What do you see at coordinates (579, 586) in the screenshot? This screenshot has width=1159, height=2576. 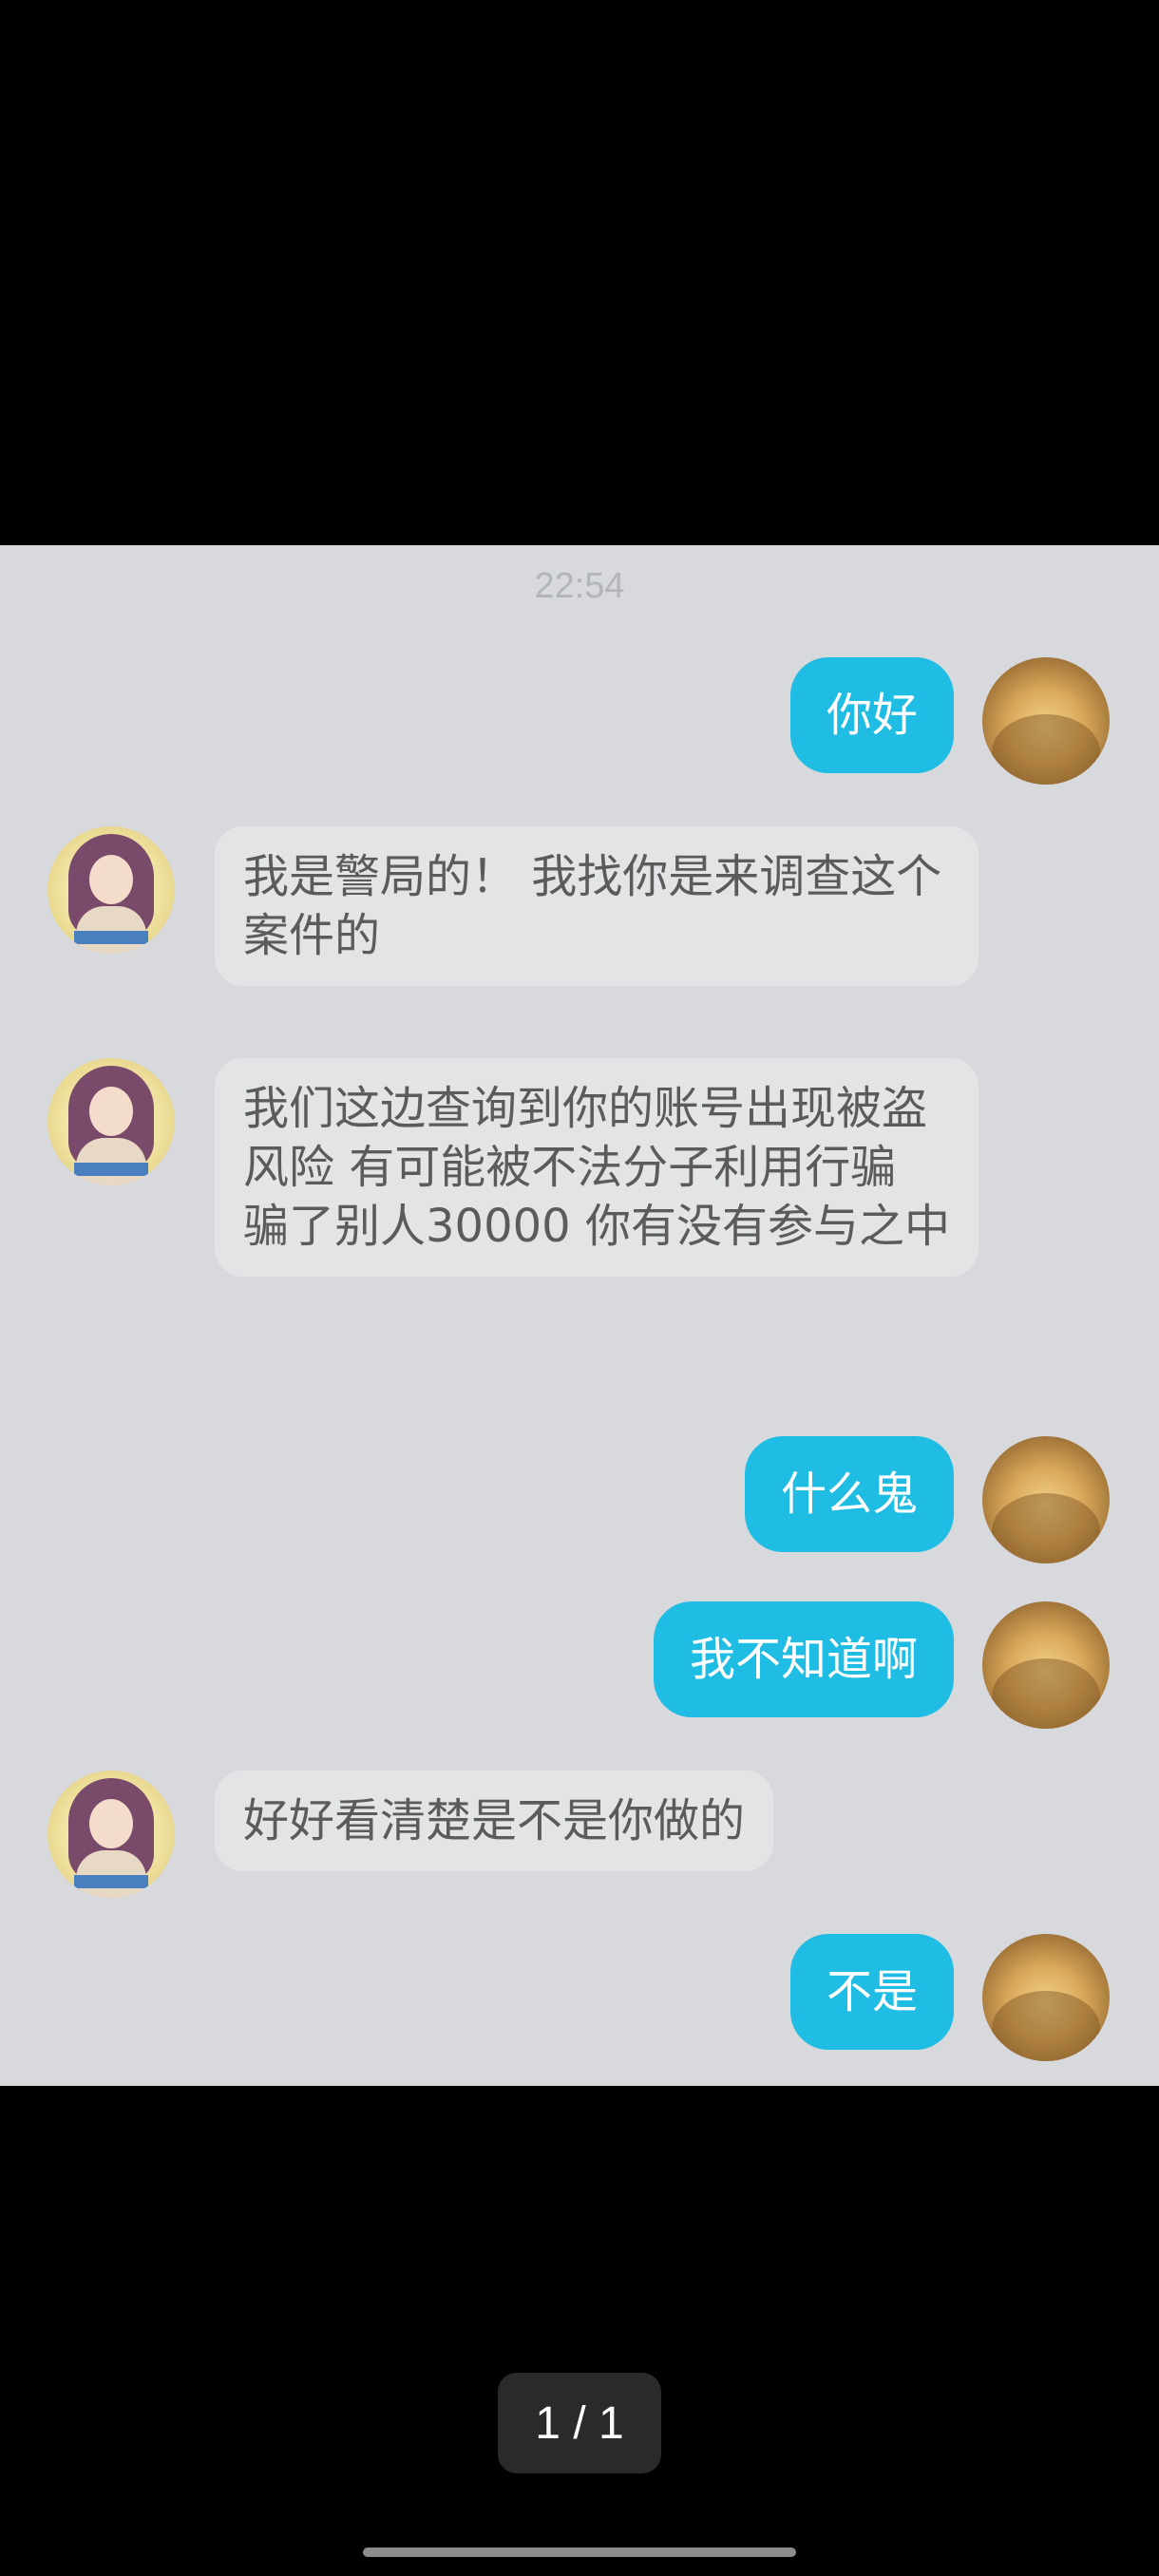 I see `message-timestamp: 22:54` at bounding box center [579, 586].